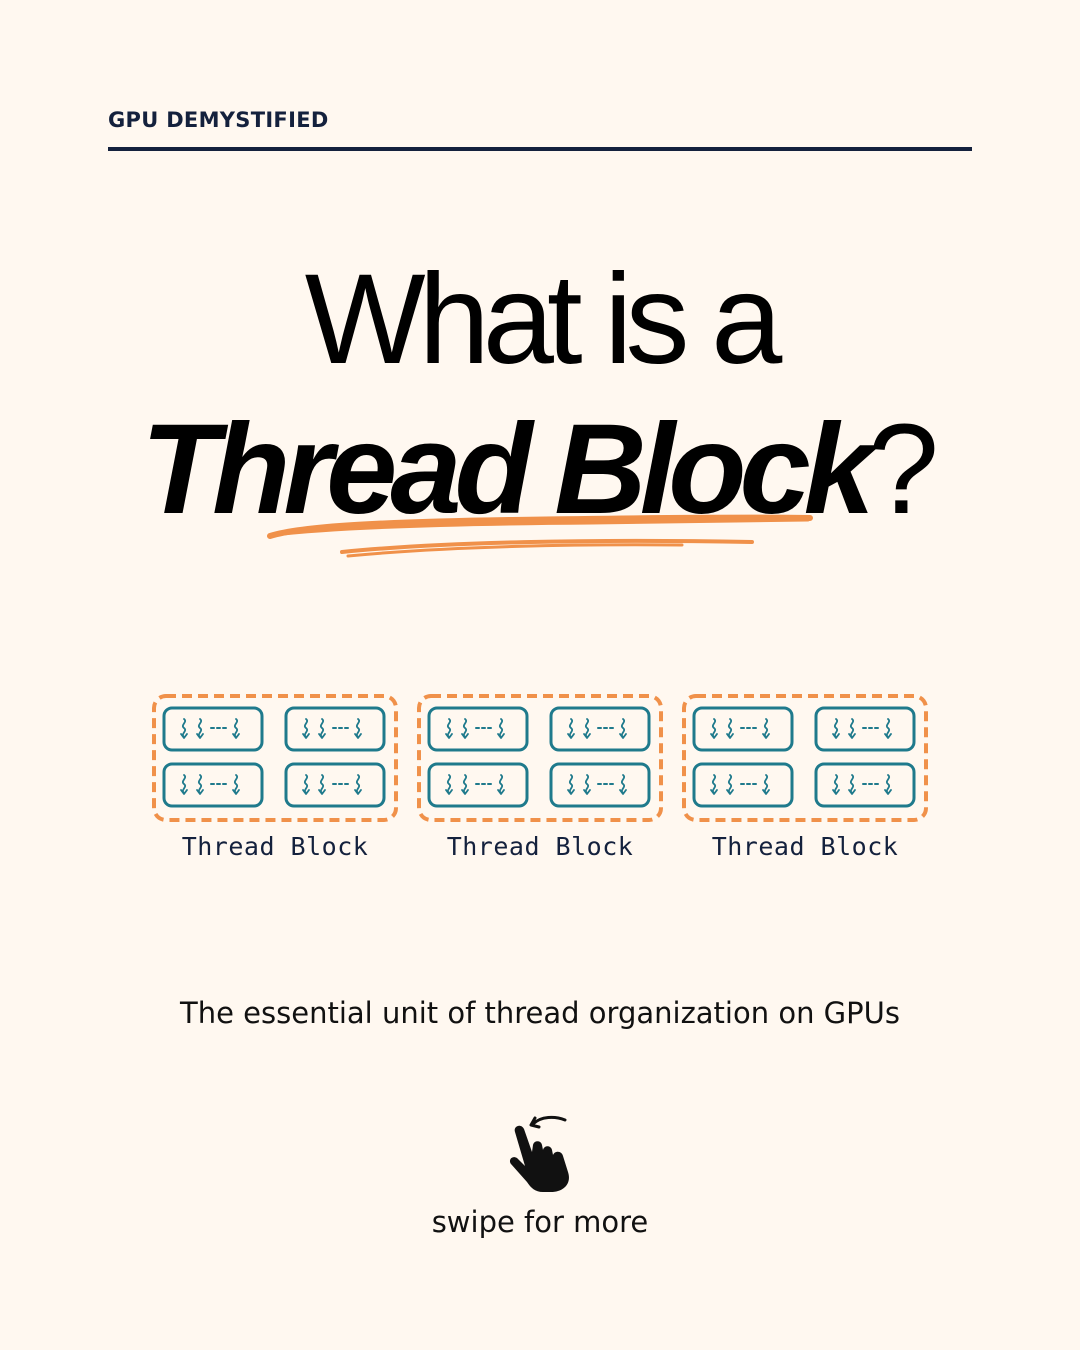  Describe the element at coordinates (218, 120) in the screenshot. I see `series-kicker: GPU DEMYSTIFIED` at that location.